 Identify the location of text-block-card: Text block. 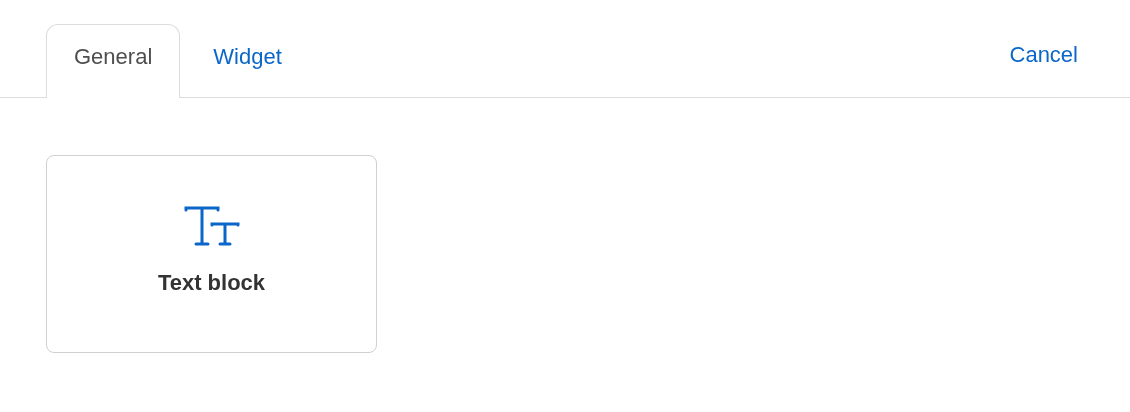
(211, 254).